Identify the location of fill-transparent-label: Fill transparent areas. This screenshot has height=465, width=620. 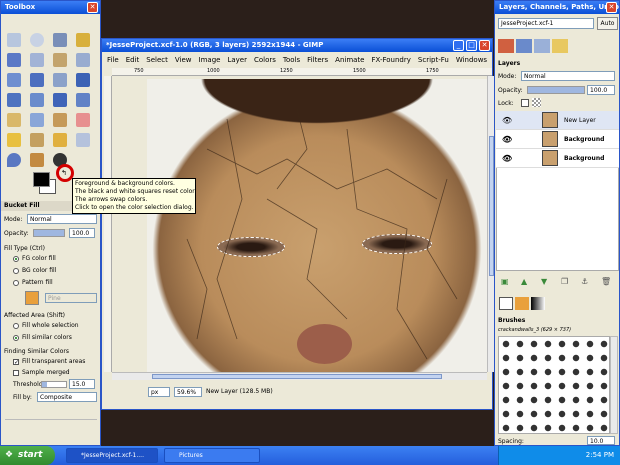
(54, 361).